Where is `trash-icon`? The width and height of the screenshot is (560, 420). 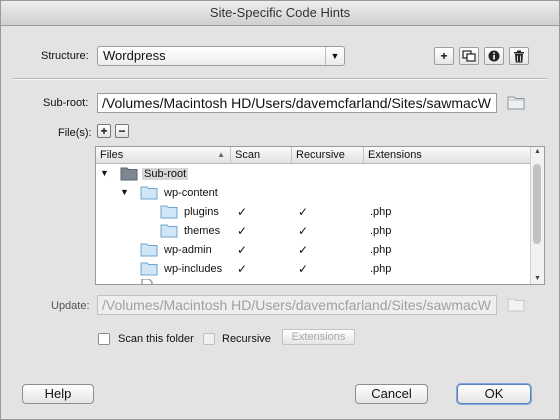
trash-icon is located at coordinates (519, 56).